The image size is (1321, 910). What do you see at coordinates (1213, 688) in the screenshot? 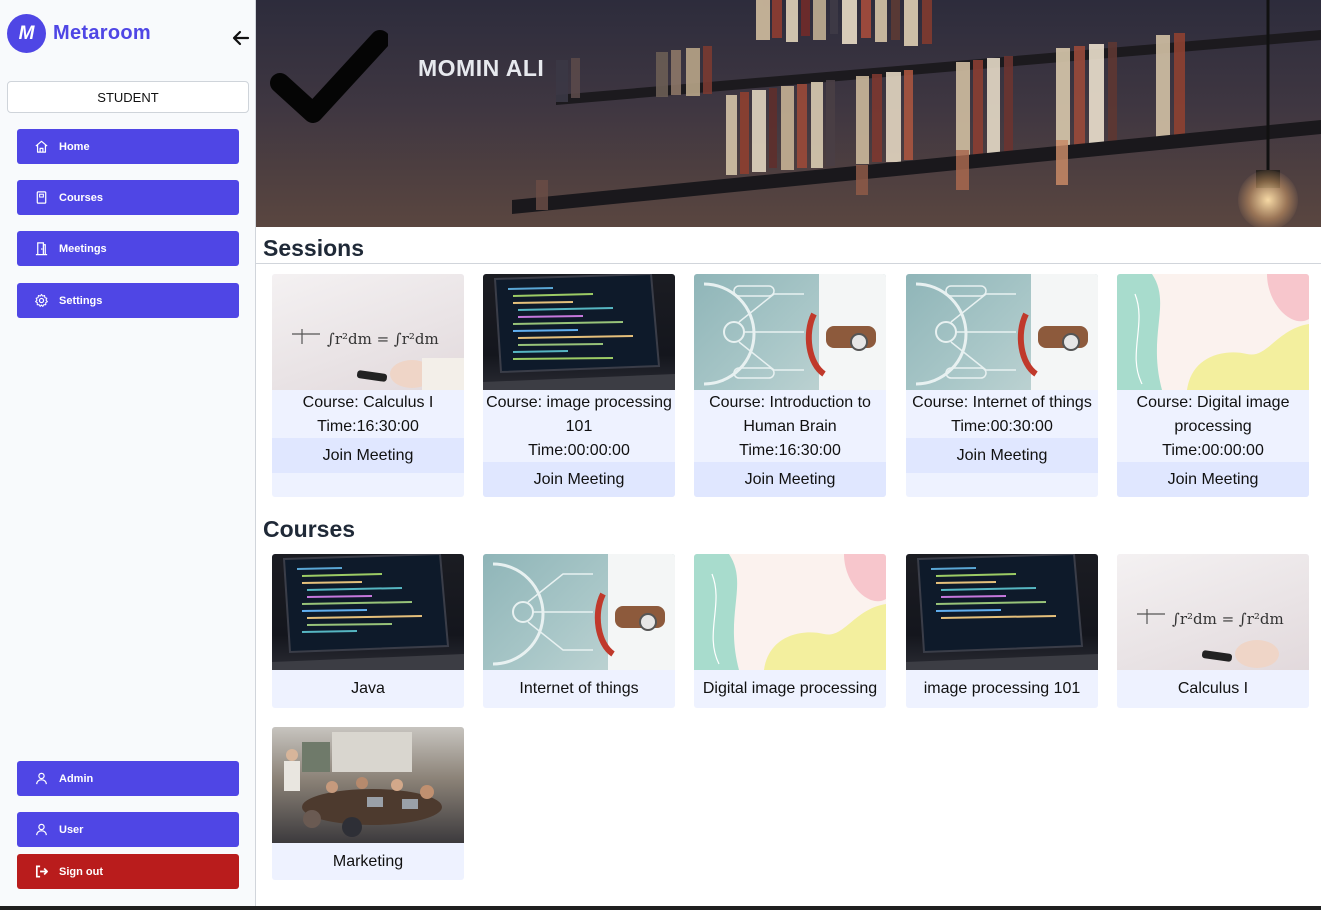
I see `course-name: Calculus I` at bounding box center [1213, 688].